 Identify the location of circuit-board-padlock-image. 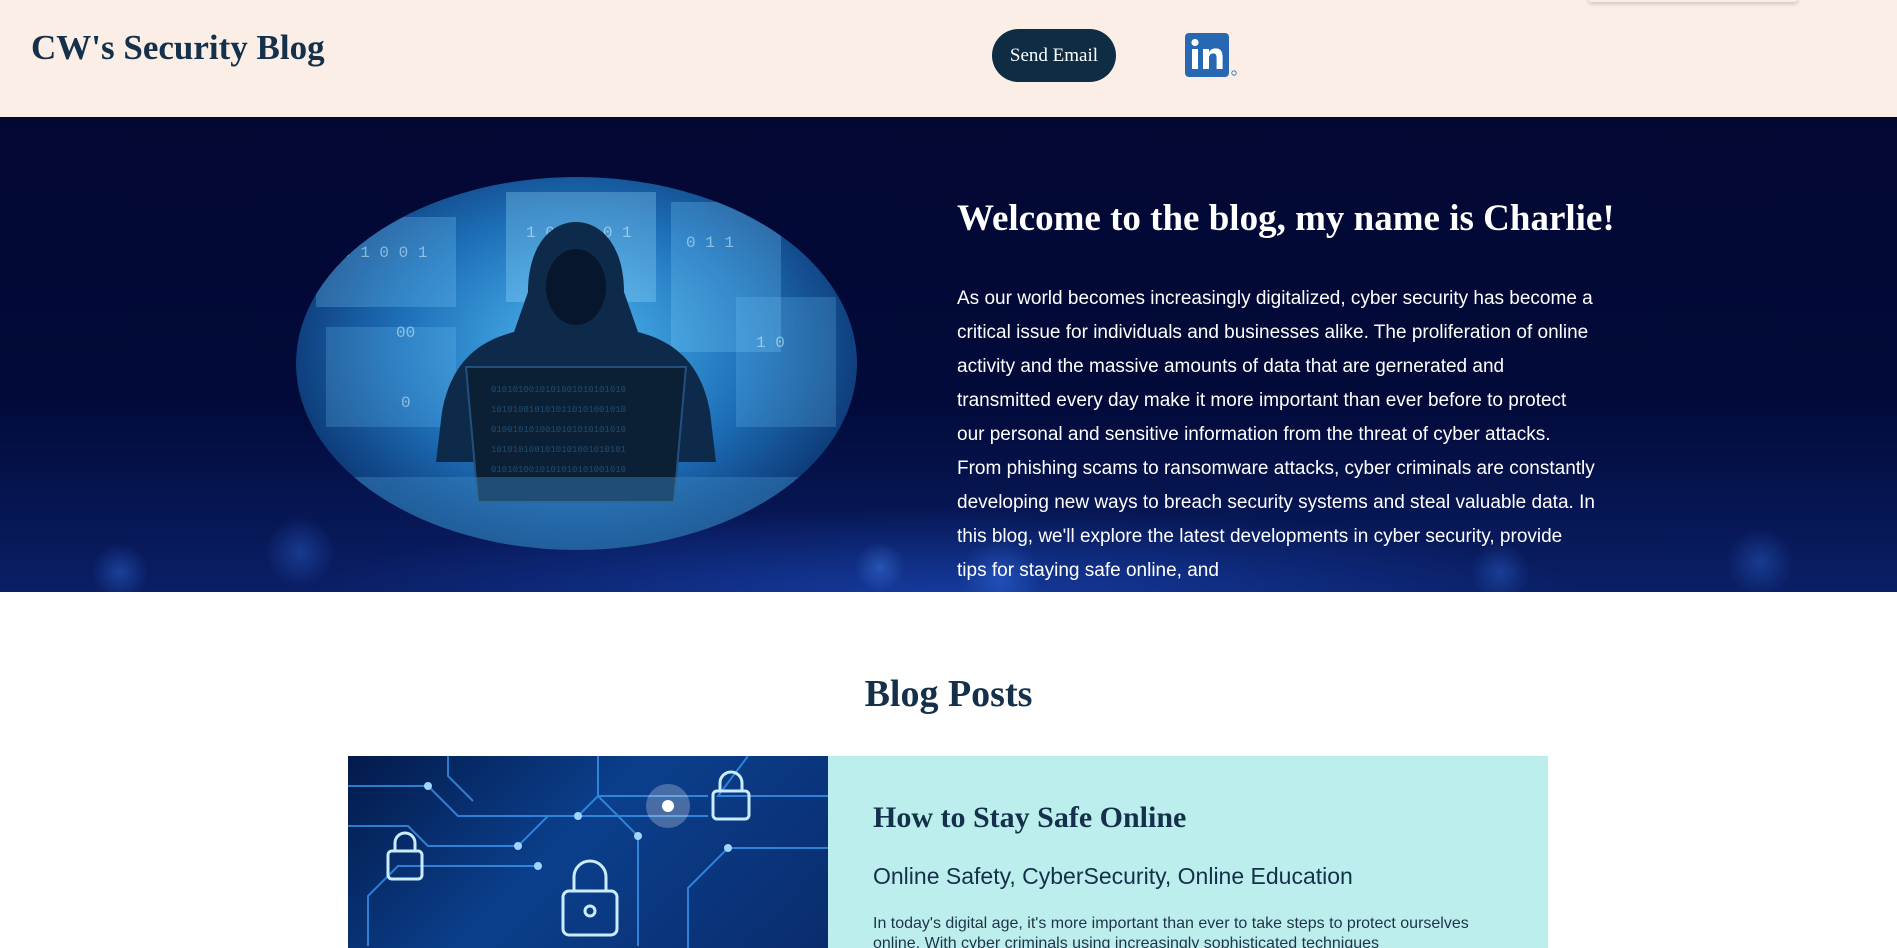
(588, 852).